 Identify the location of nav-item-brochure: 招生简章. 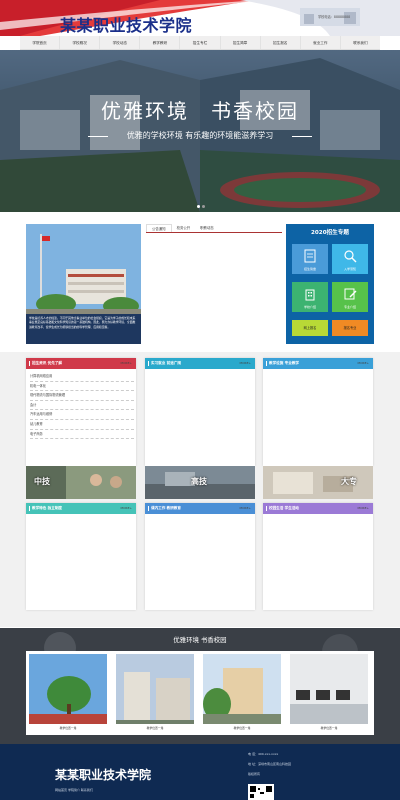
(241, 42).